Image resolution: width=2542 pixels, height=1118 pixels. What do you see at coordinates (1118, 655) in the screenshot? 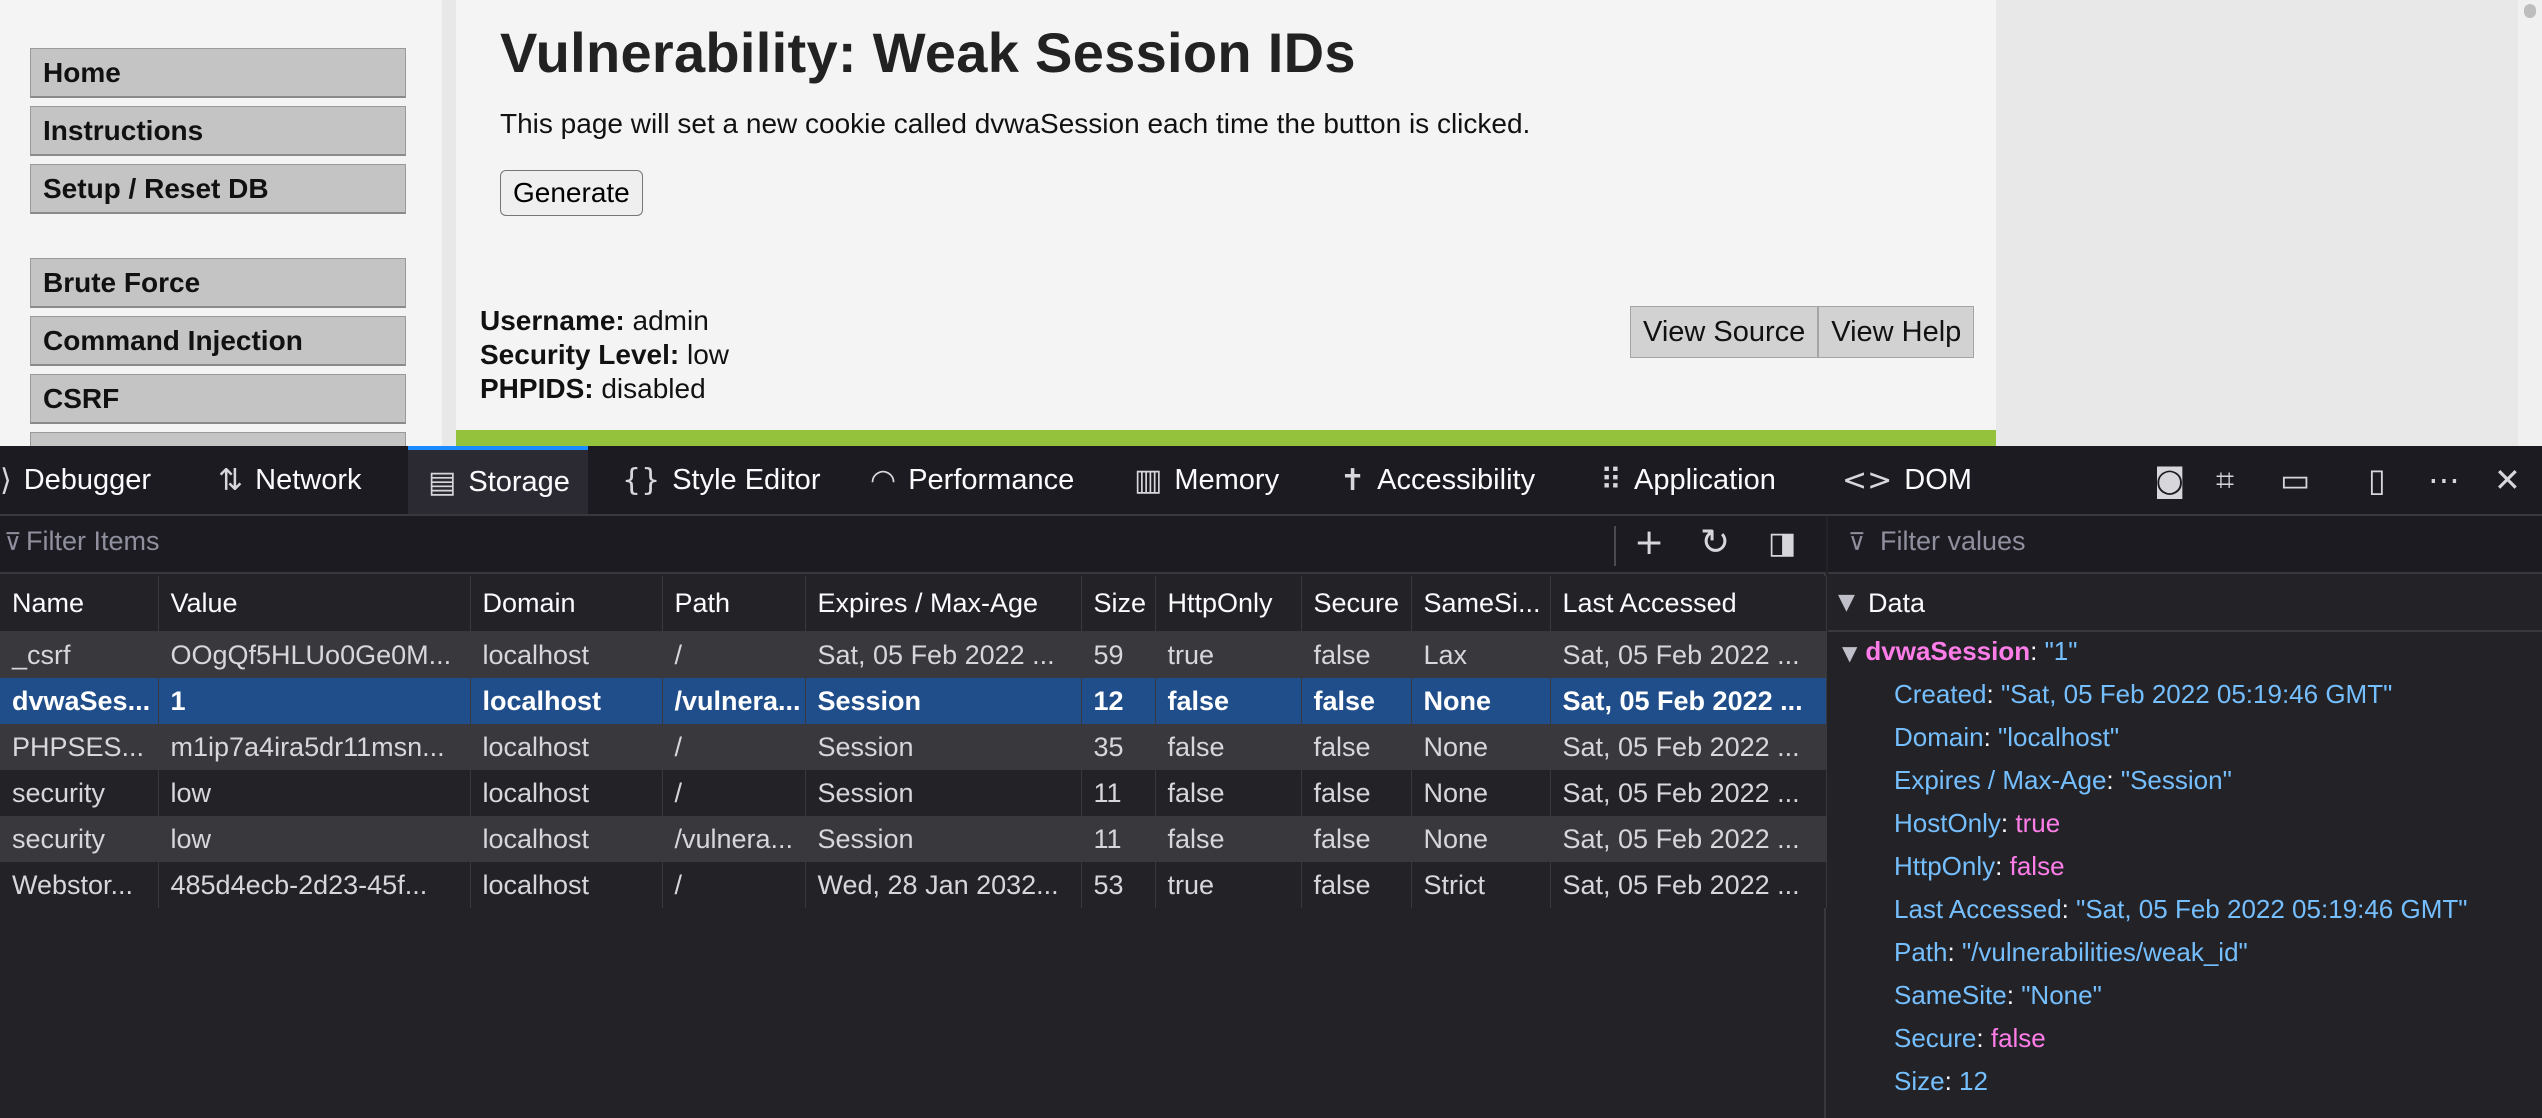
I see `cell: 59` at bounding box center [1118, 655].